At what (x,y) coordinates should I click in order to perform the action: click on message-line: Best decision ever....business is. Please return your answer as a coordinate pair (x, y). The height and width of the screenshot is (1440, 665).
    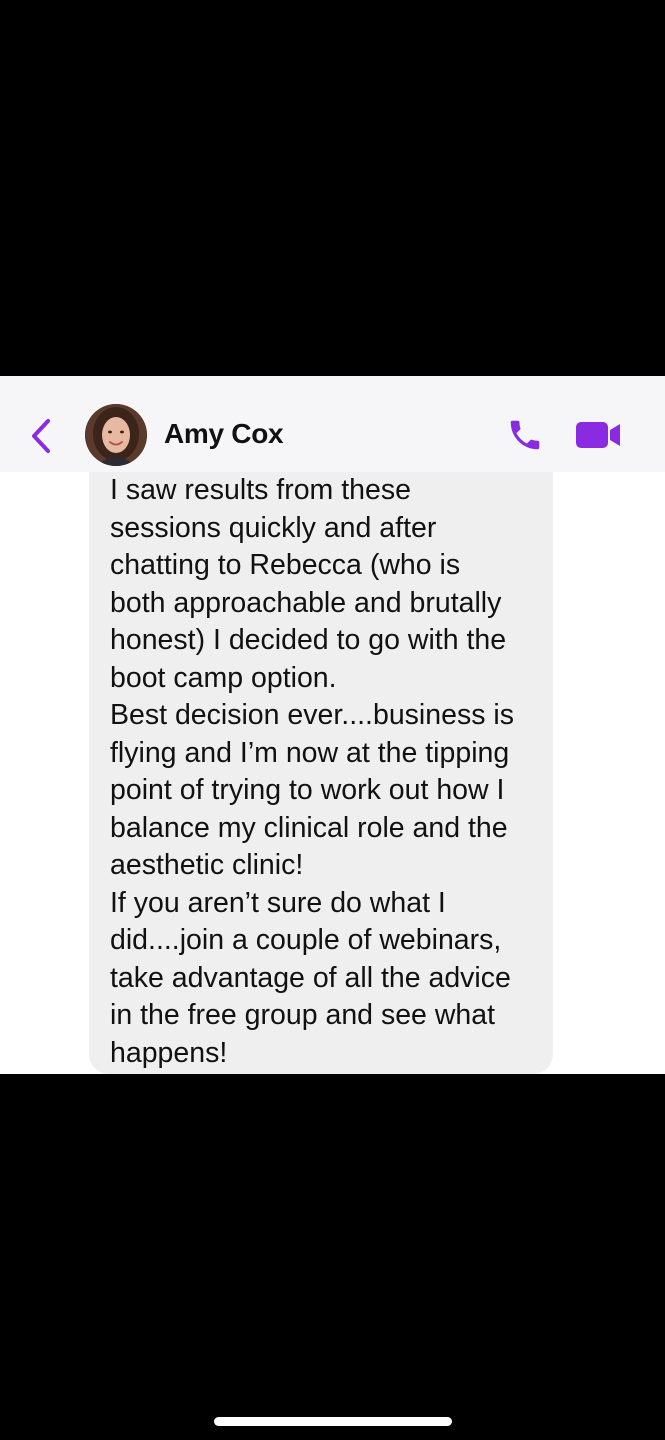
    Looking at the image, I should click on (312, 715).